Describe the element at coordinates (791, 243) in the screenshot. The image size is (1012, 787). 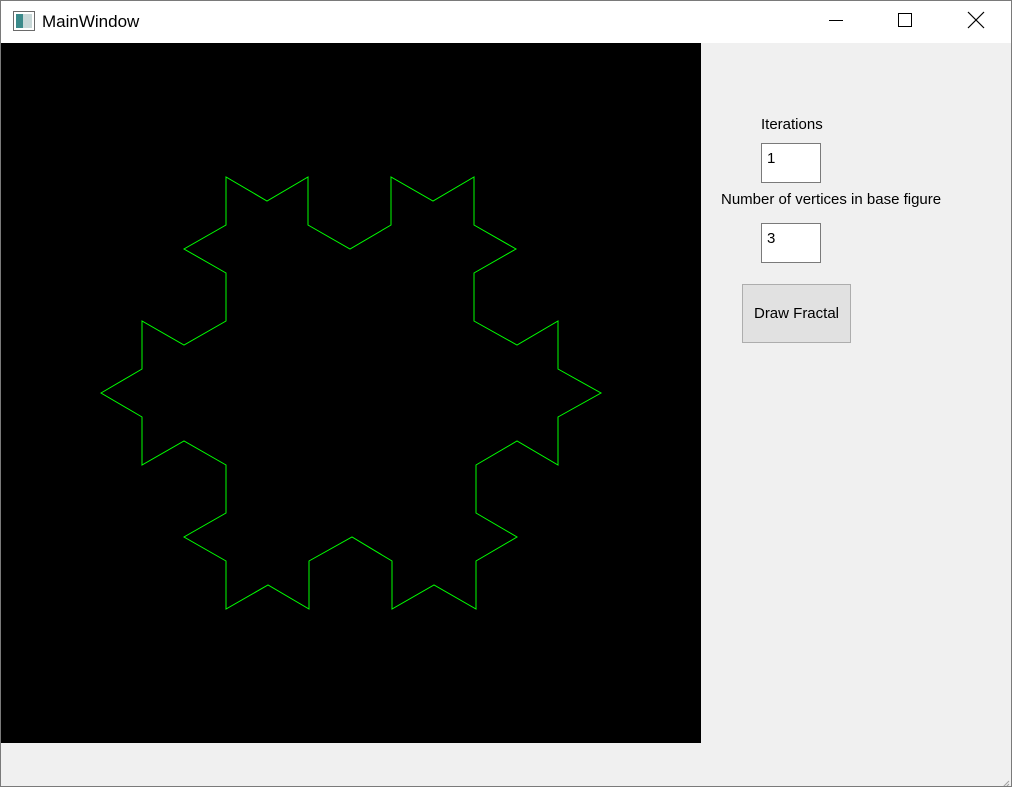
I see `vertices-input: 3` at that location.